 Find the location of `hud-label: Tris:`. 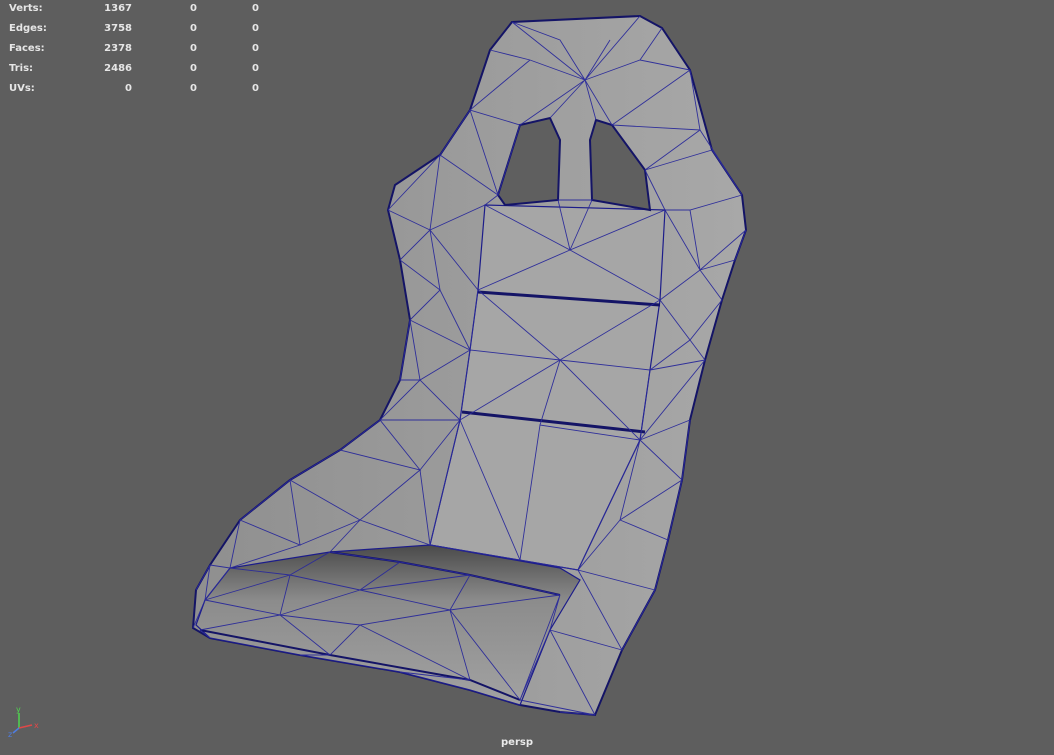

hud-label: Tris: is located at coordinates (21, 68).